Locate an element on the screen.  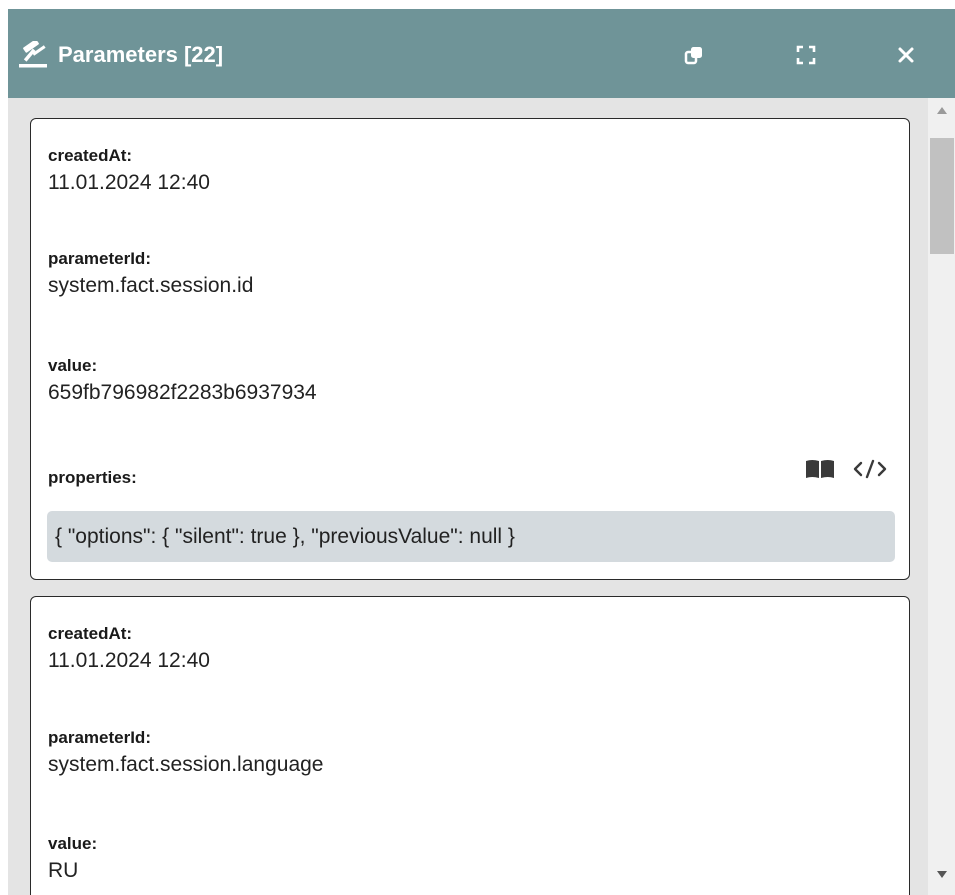
close-button is located at coordinates (906, 55).